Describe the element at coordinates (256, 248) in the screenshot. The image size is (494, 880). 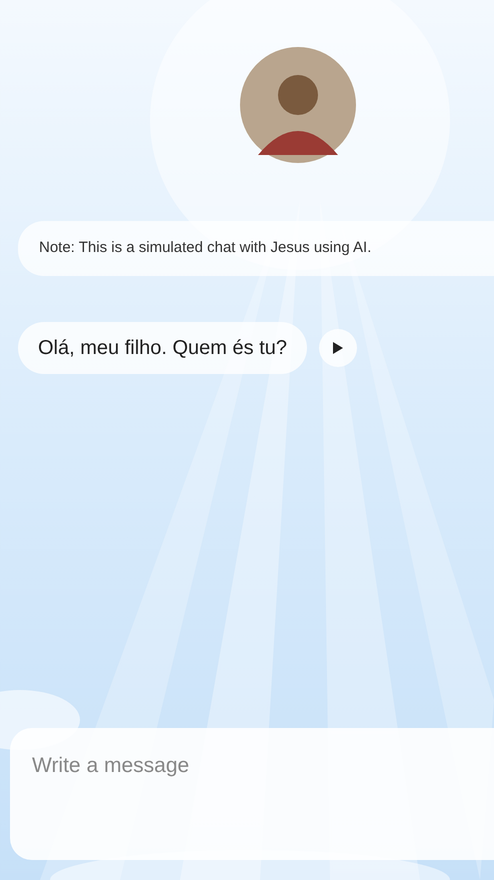
I see `disclaimer-note: Note: This is a simulated chat with Jesus using AI.` at that location.